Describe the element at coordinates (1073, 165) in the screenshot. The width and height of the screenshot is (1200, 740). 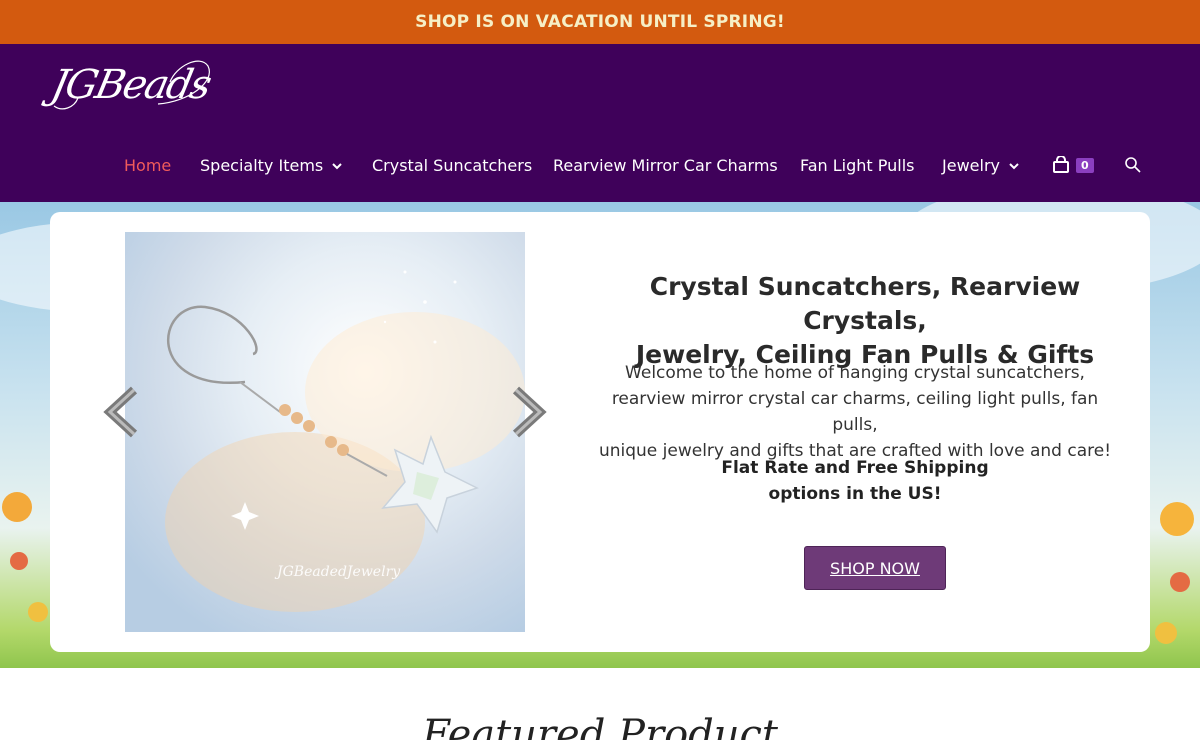
I see `cart-button: 0` at that location.